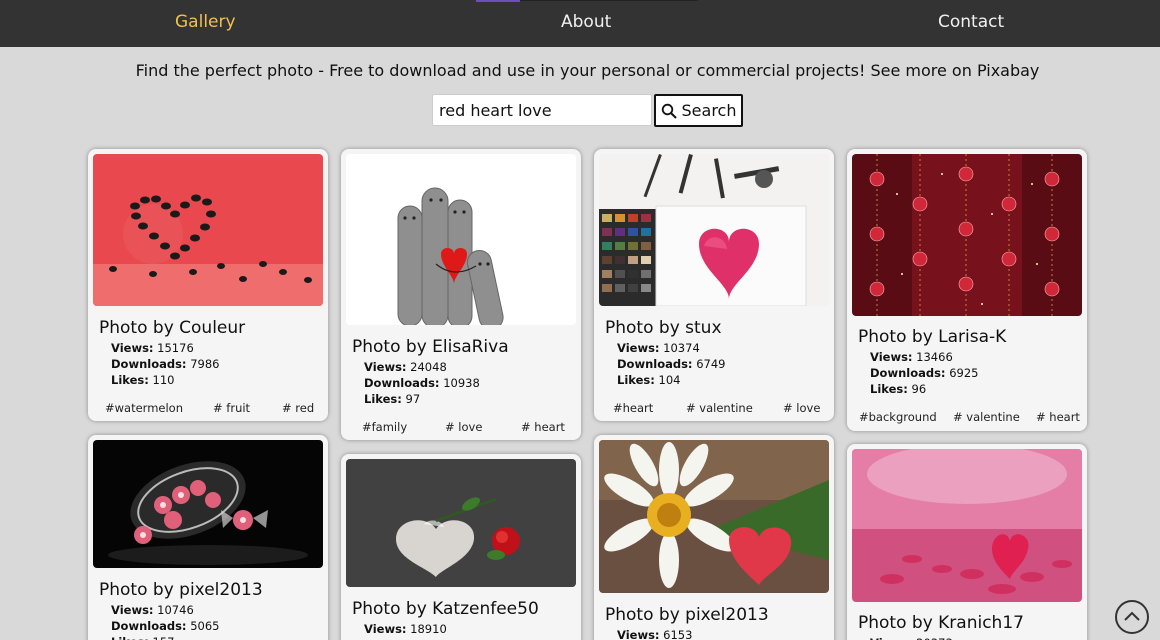 This screenshot has height=640, width=1160. Describe the element at coordinates (143, 380) in the screenshot. I see `likes-stat: Likes: 110` at that location.